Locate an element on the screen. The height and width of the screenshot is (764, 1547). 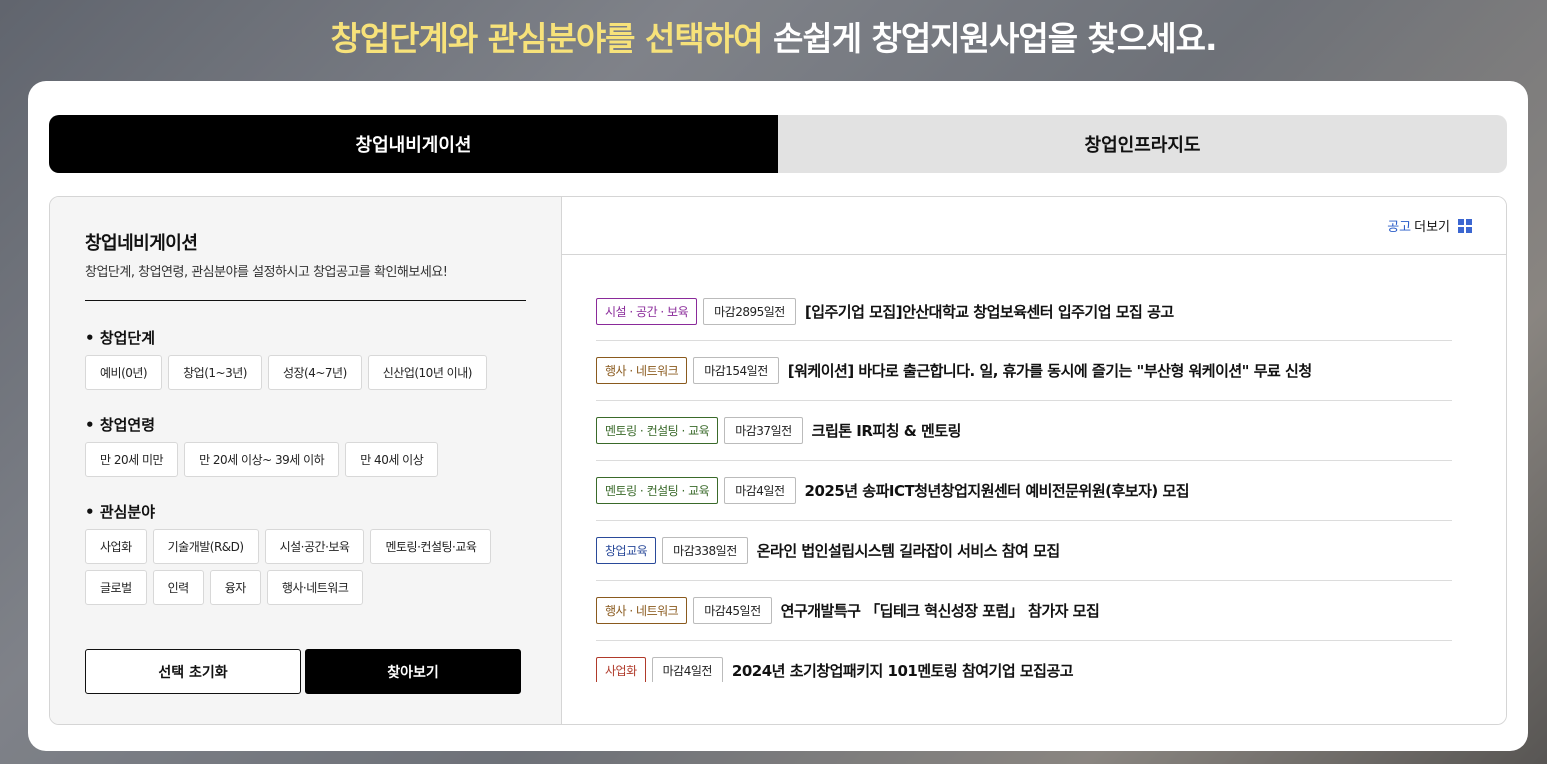
notice-row: 창업교육 마감338일전 온라인 법인설립시스템 길라잡이 서비스 참여 모집 is located at coordinates (1024, 551).